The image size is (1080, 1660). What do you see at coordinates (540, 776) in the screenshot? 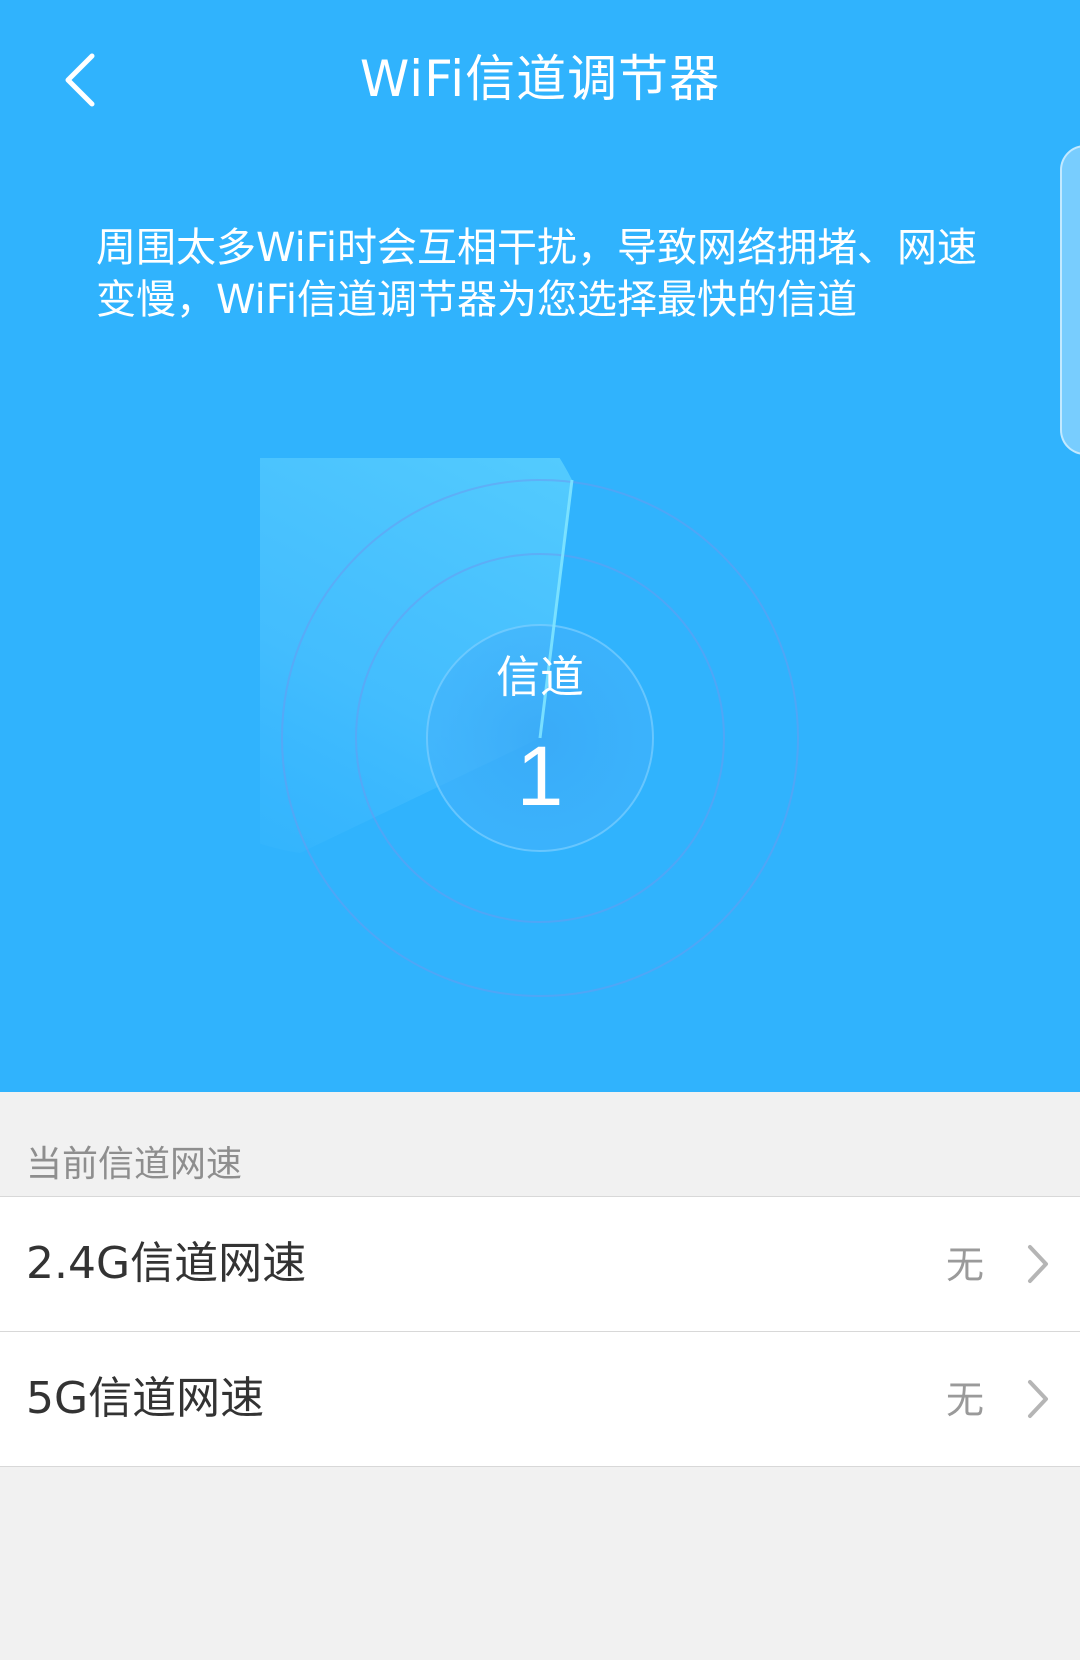
I see `channel-value: 1` at bounding box center [540, 776].